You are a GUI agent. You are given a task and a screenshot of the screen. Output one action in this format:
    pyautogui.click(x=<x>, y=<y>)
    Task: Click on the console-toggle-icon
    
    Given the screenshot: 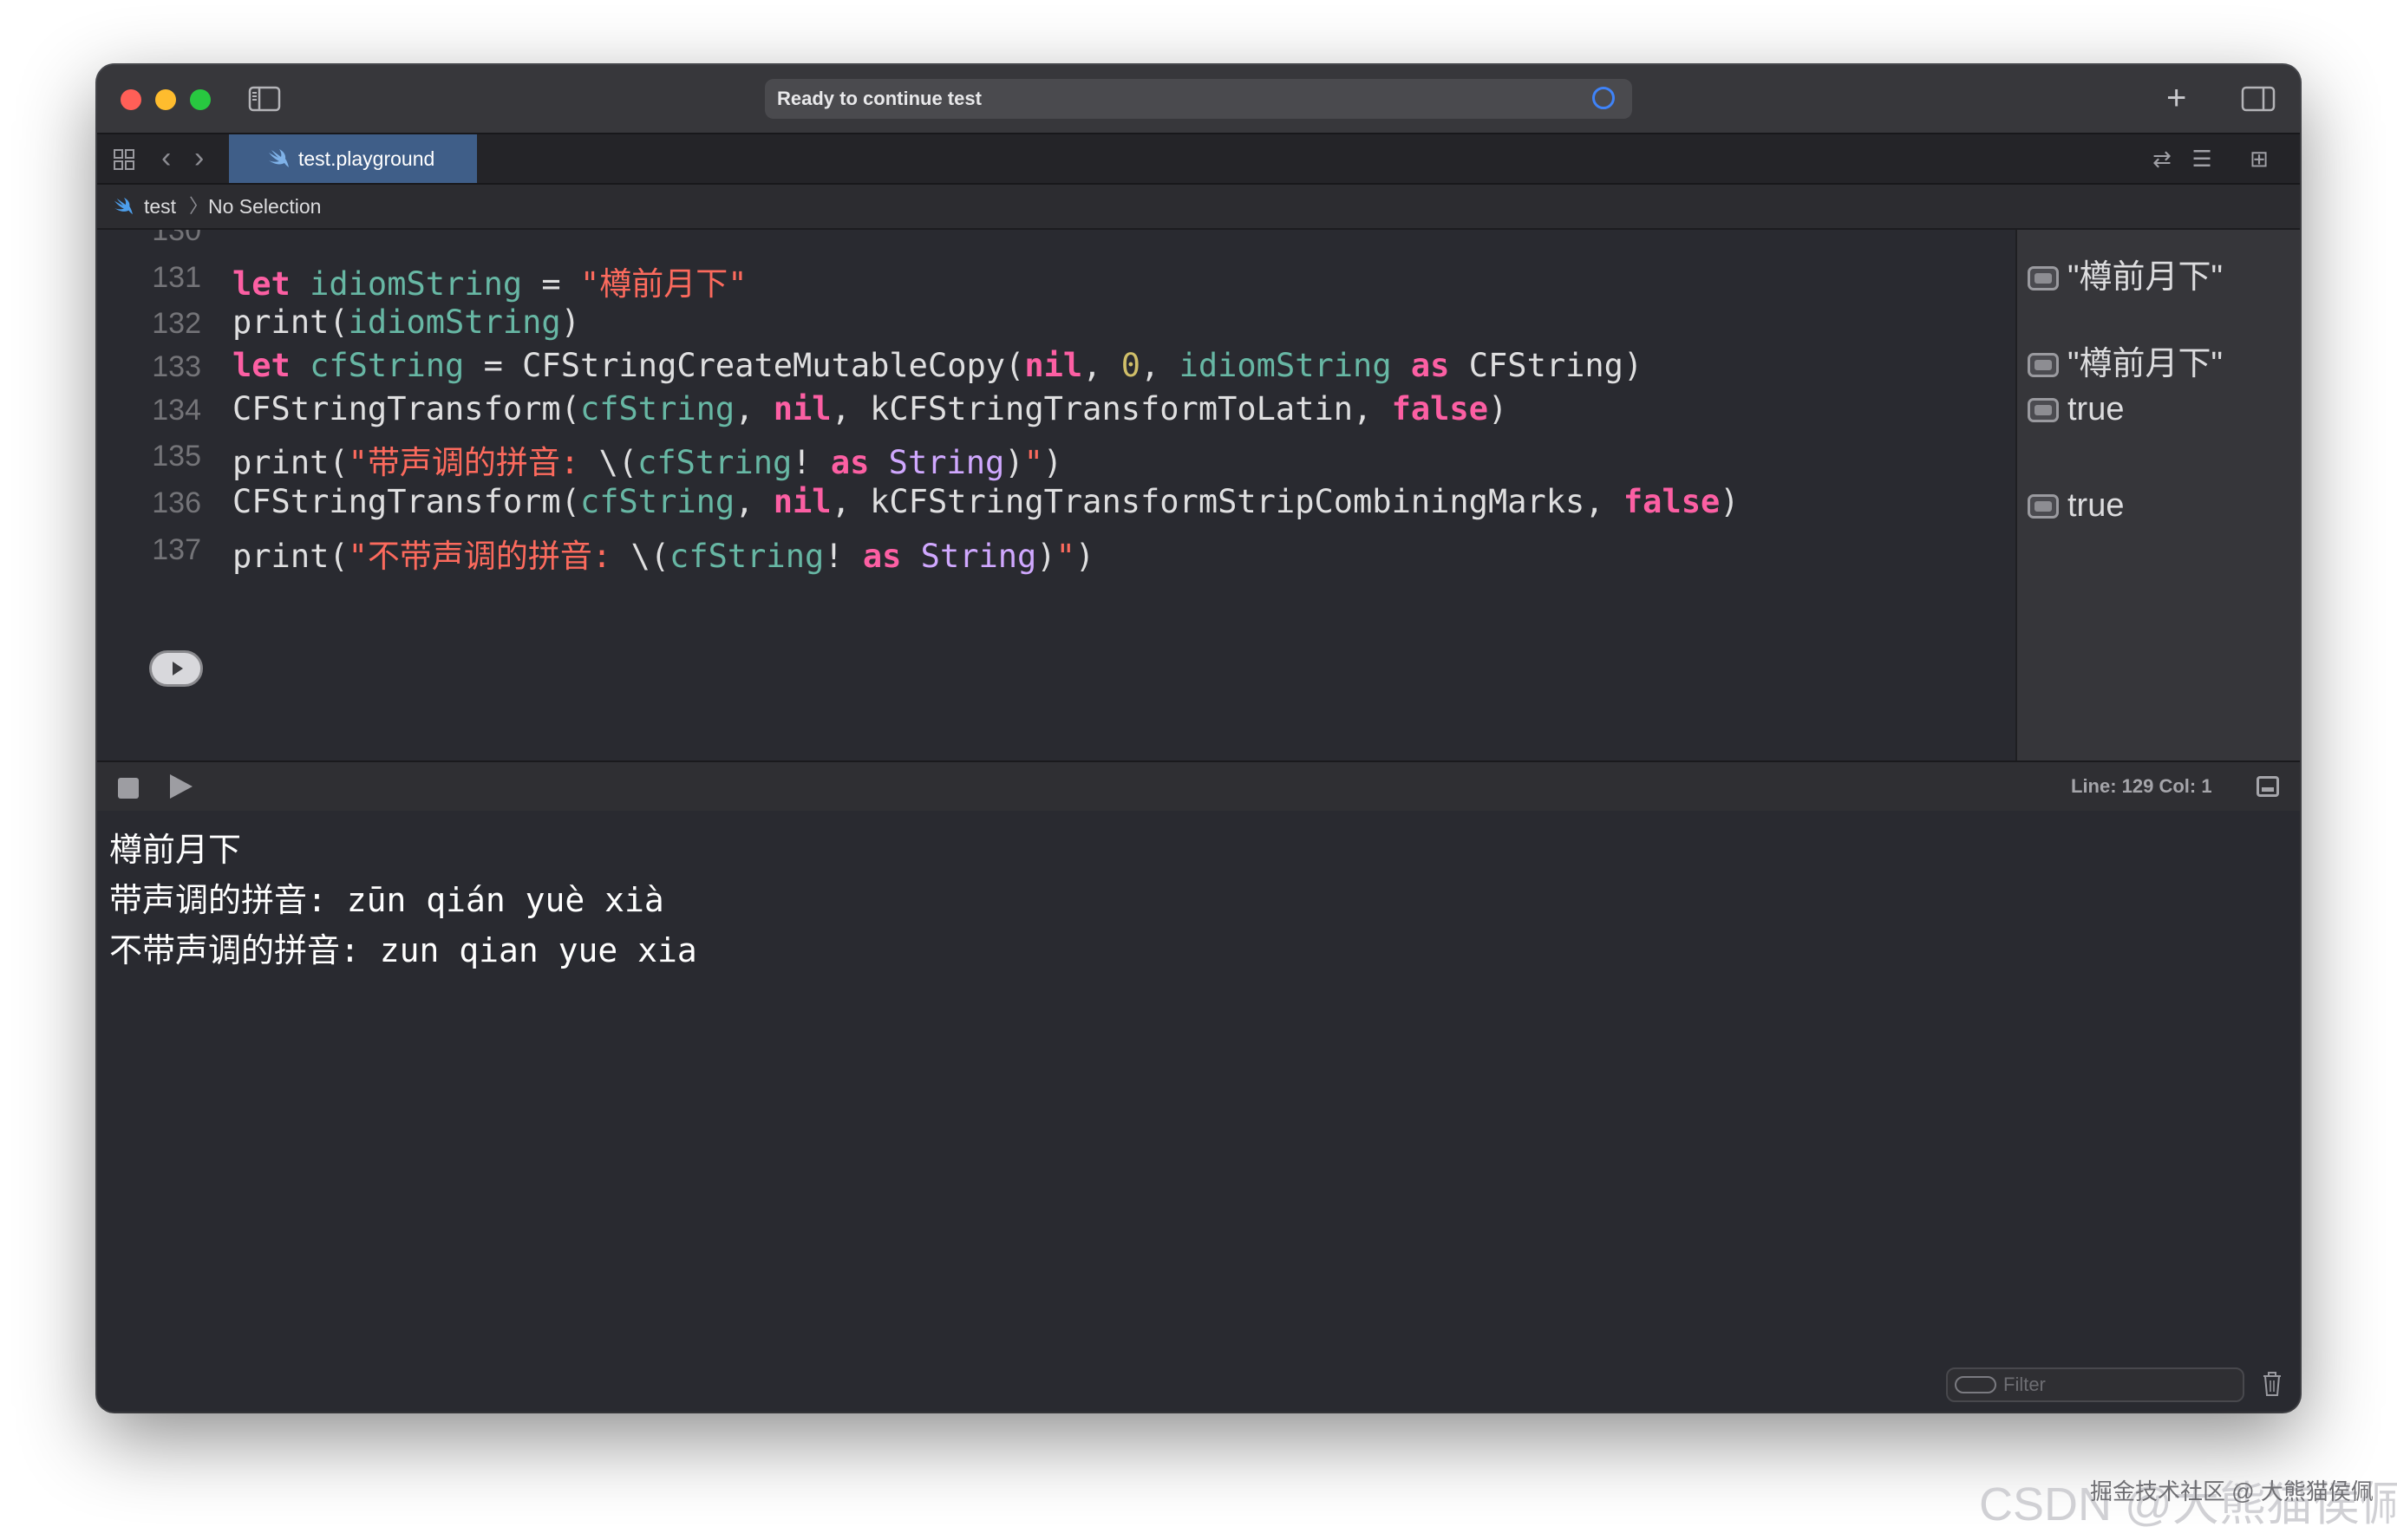 What is the action you would take?
    pyautogui.click(x=2268, y=786)
    